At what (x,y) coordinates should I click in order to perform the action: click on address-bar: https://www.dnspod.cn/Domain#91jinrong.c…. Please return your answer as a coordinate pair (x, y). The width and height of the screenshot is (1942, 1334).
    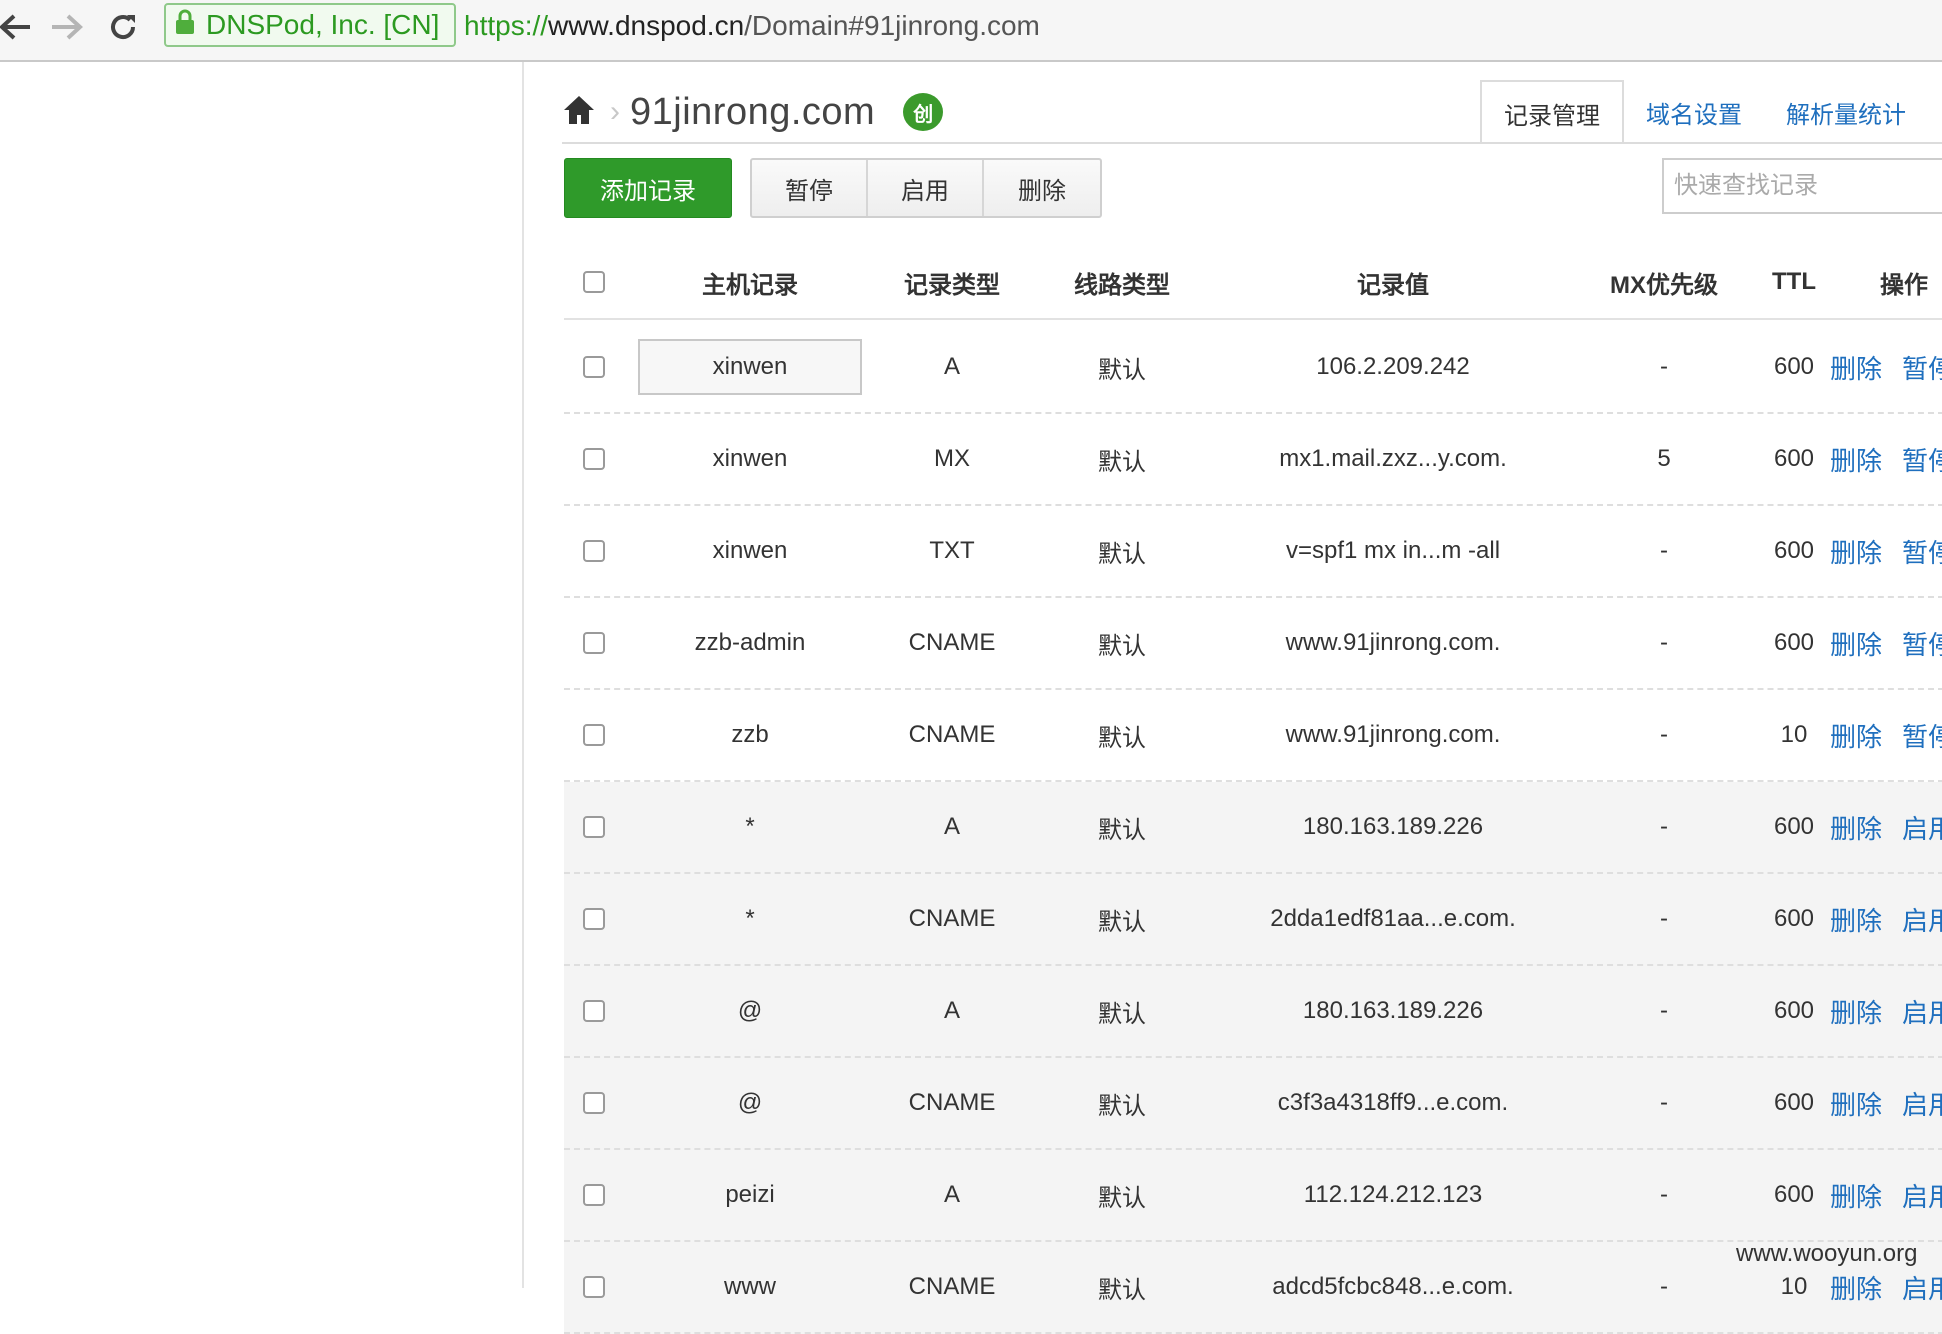
    Looking at the image, I should click on (752, 26).